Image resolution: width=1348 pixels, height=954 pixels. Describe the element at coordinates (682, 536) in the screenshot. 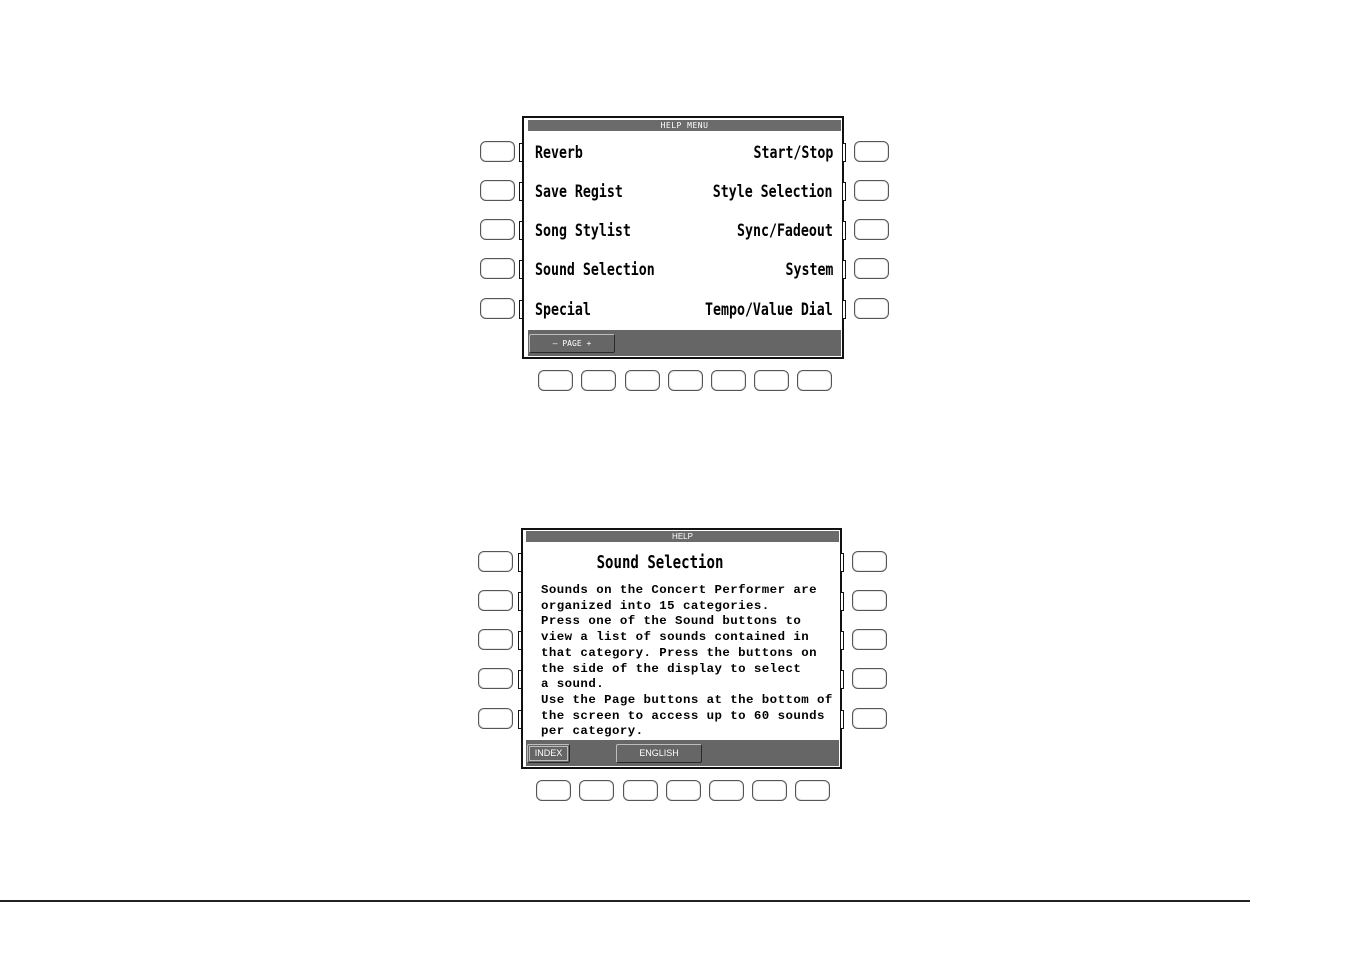

I see `screen-title-bar: HELP` at that location.